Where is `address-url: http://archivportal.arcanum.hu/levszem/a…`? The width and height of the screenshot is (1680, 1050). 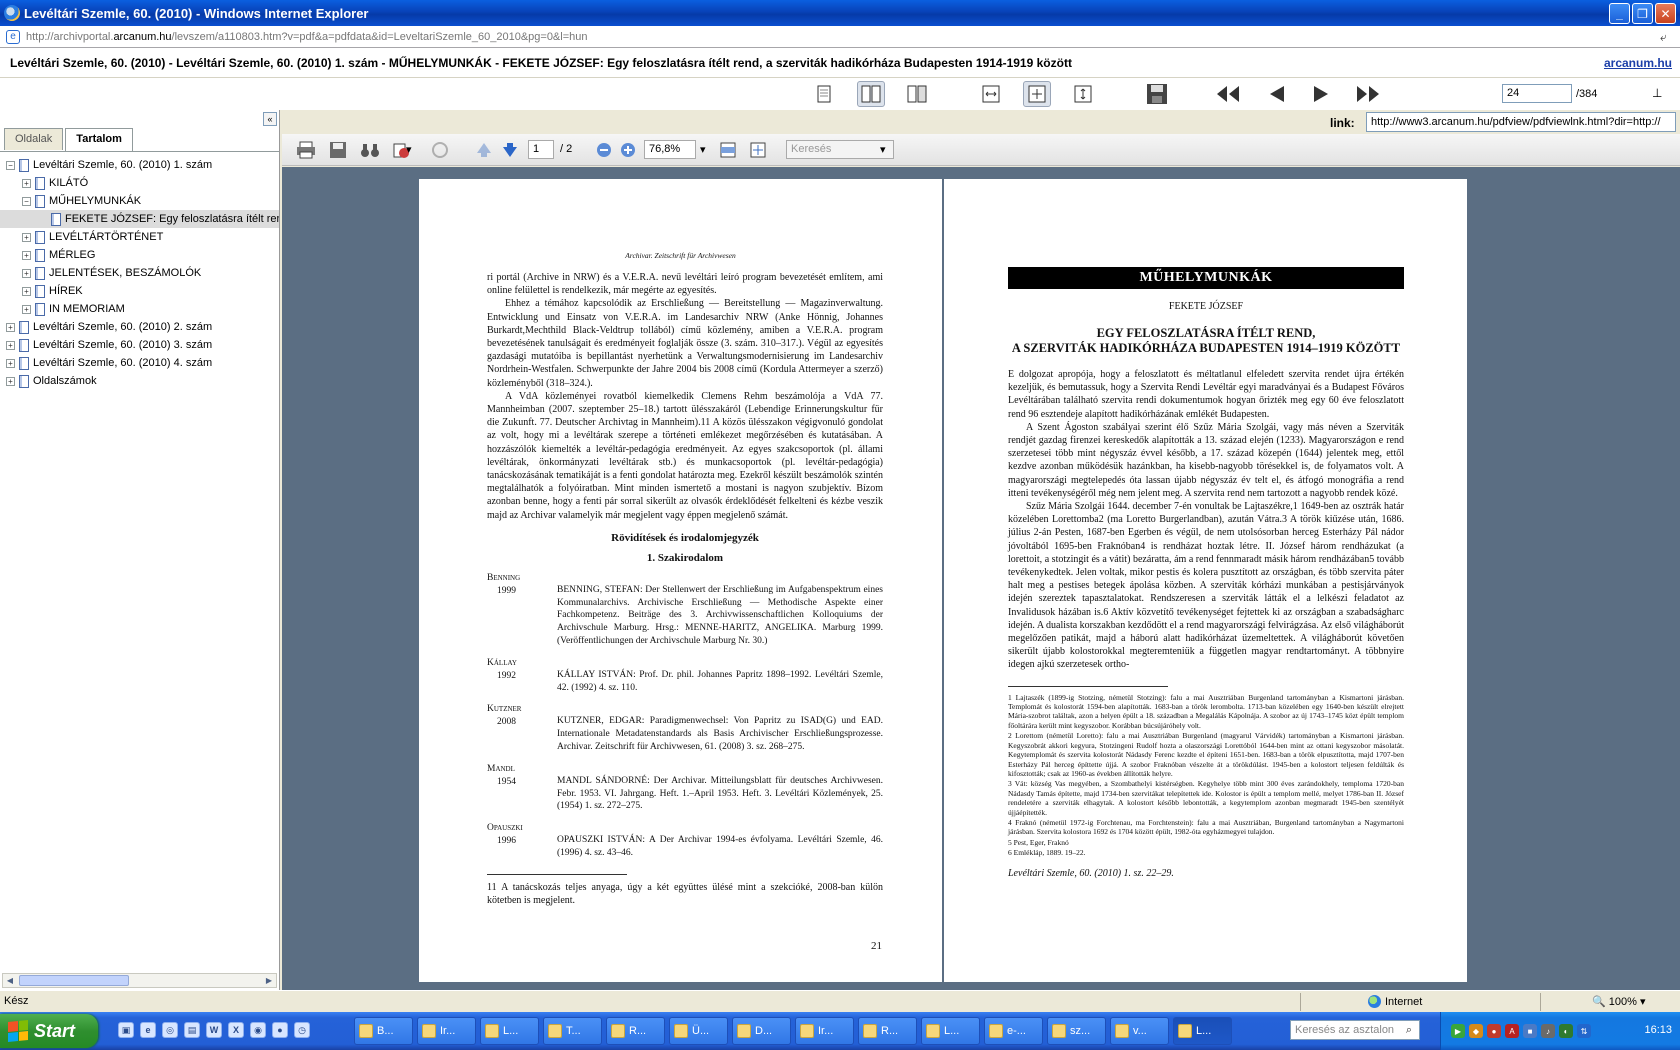 address-url: http://archivportal.arcanum.hu/levszem/a… is located at coordinates (307, 37).